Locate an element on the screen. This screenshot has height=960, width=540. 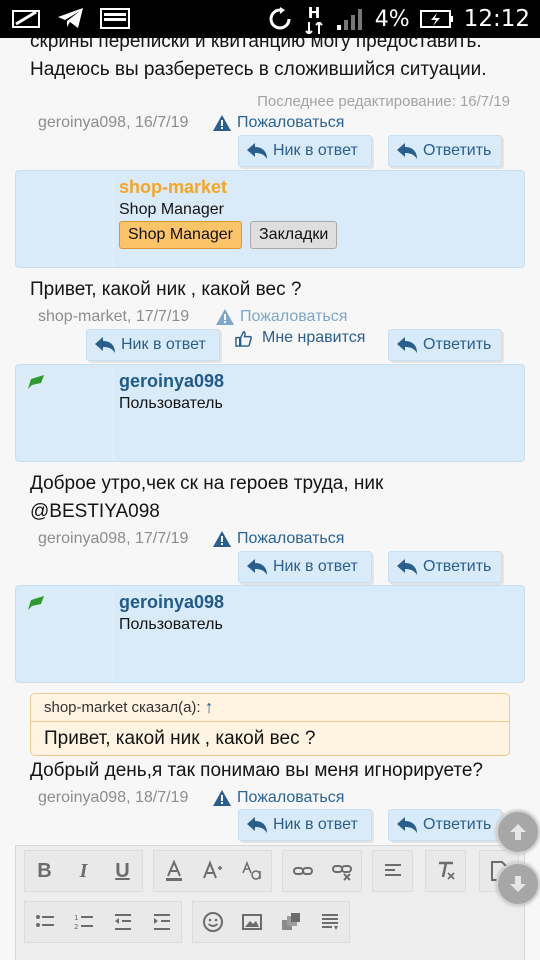
clock: 12:12 is located at coordinates (496, 19).